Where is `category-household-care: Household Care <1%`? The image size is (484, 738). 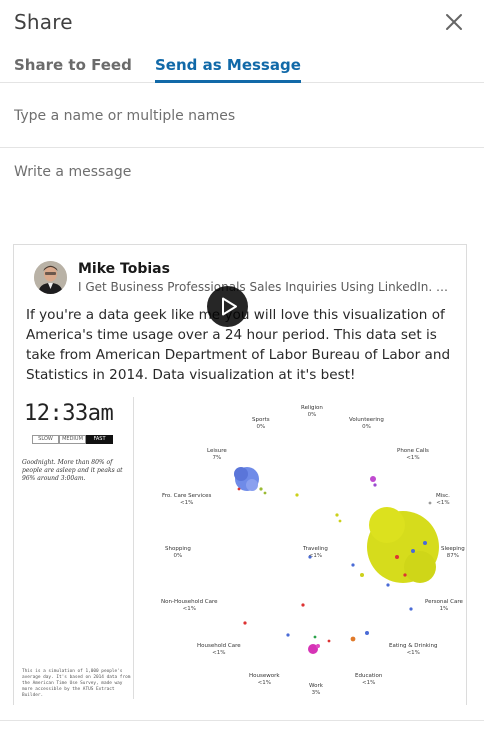 category-household-care: Household Care <1% is located at coordinates (219, 649).